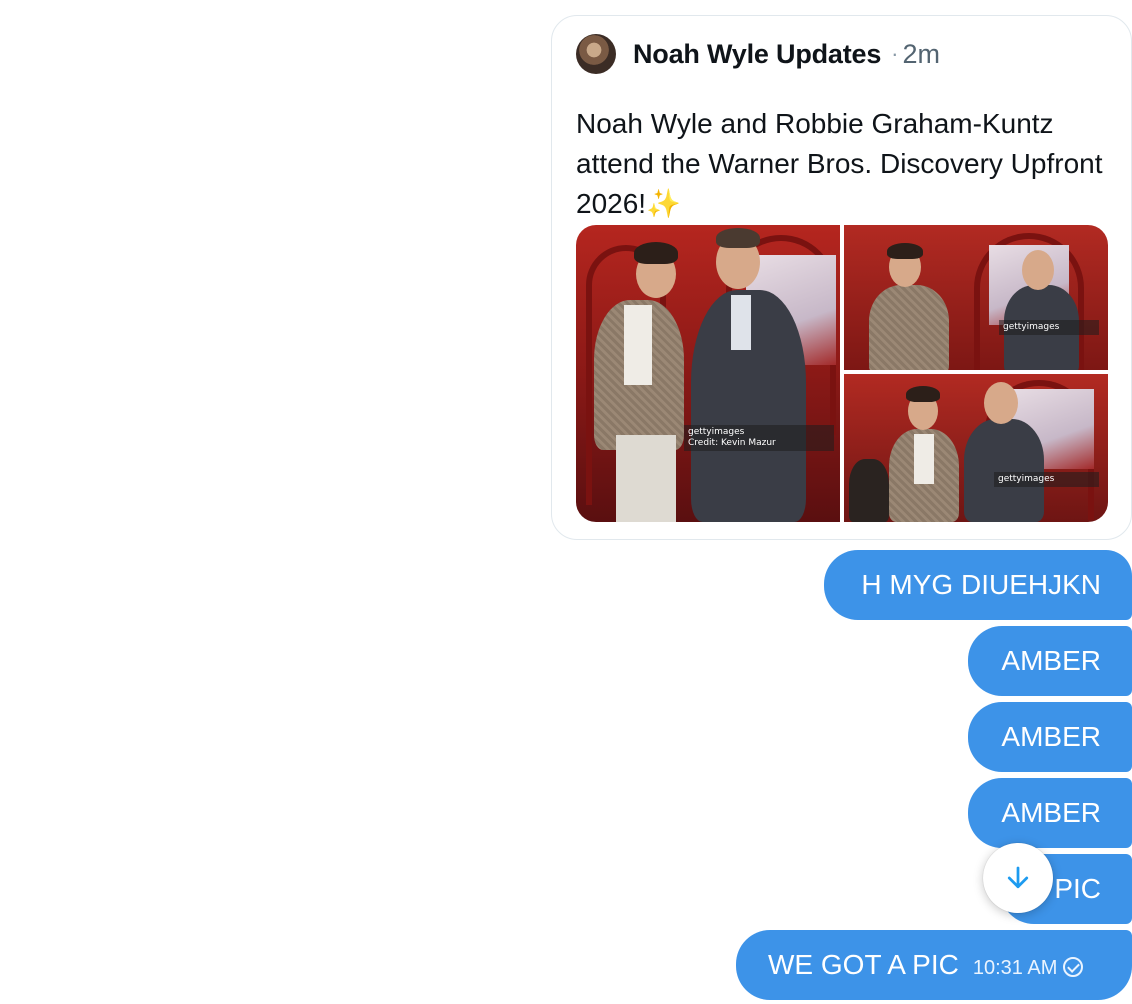 The height and width of the screenshot is (1004, 1132). I want to click on post-time: 2m, so click(921, 53).